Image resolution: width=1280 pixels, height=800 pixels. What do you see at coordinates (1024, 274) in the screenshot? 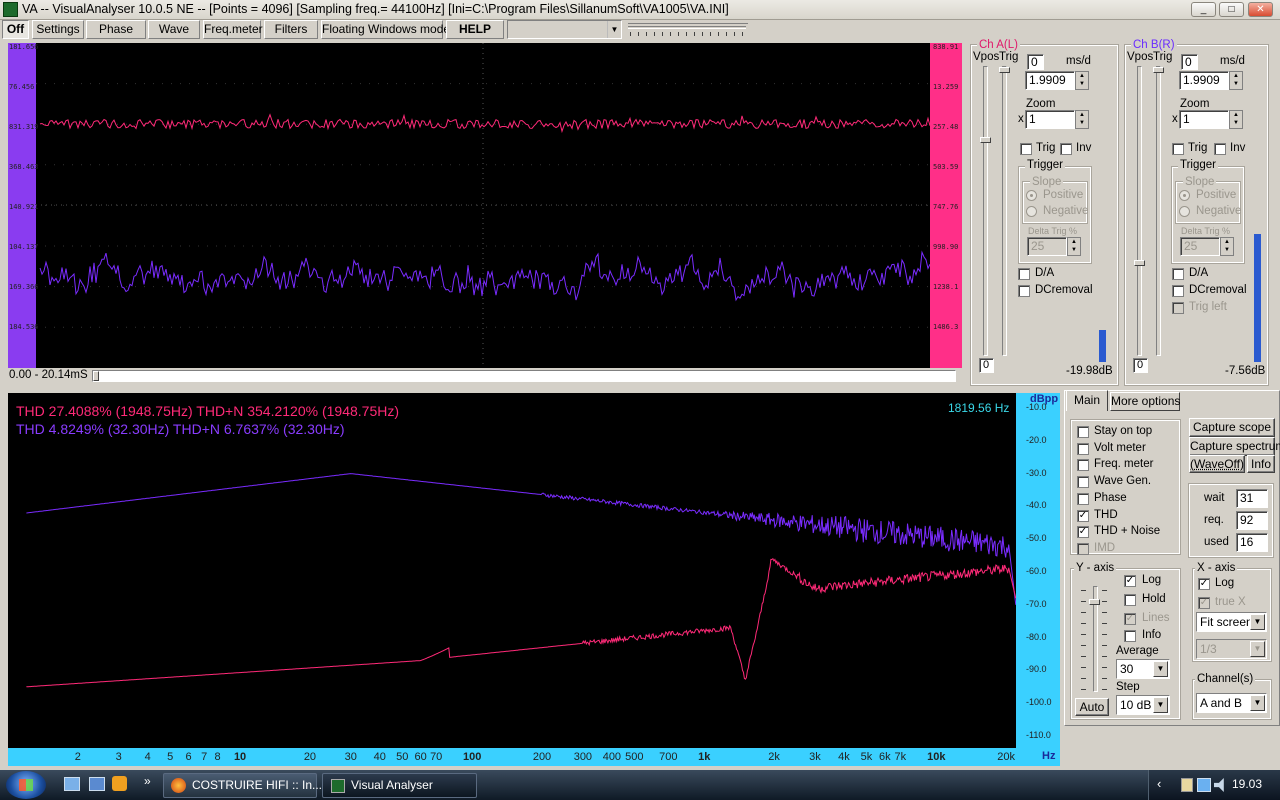
I see `cha-da-checkbox` at bounding box center [1024, 274].